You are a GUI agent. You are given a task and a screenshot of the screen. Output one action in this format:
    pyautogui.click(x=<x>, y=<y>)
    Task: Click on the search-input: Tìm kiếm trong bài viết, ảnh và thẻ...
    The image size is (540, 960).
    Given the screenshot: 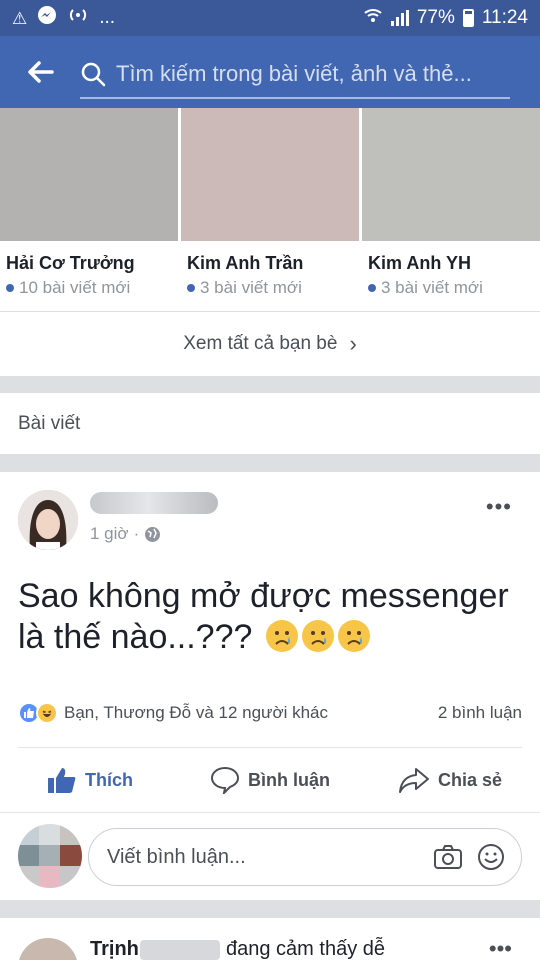 What is the action you would take?
    pyautogui.click(x=295, y=75)
    